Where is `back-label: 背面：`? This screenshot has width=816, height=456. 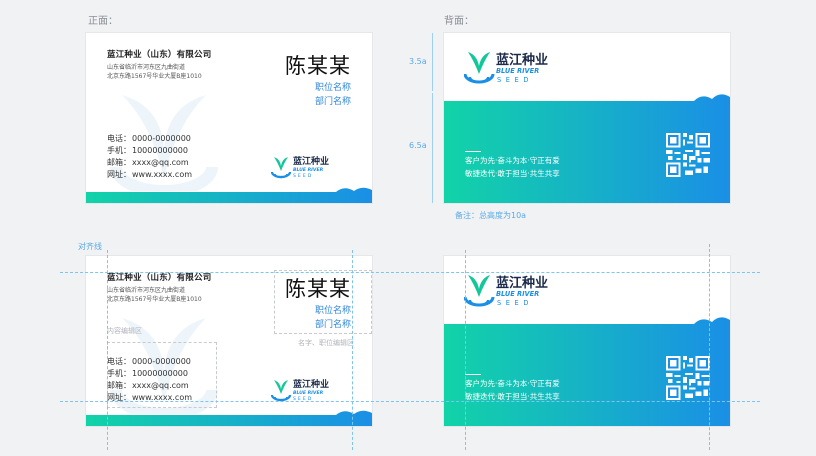 back-label: 背面： is located at coordinates (459, 21).